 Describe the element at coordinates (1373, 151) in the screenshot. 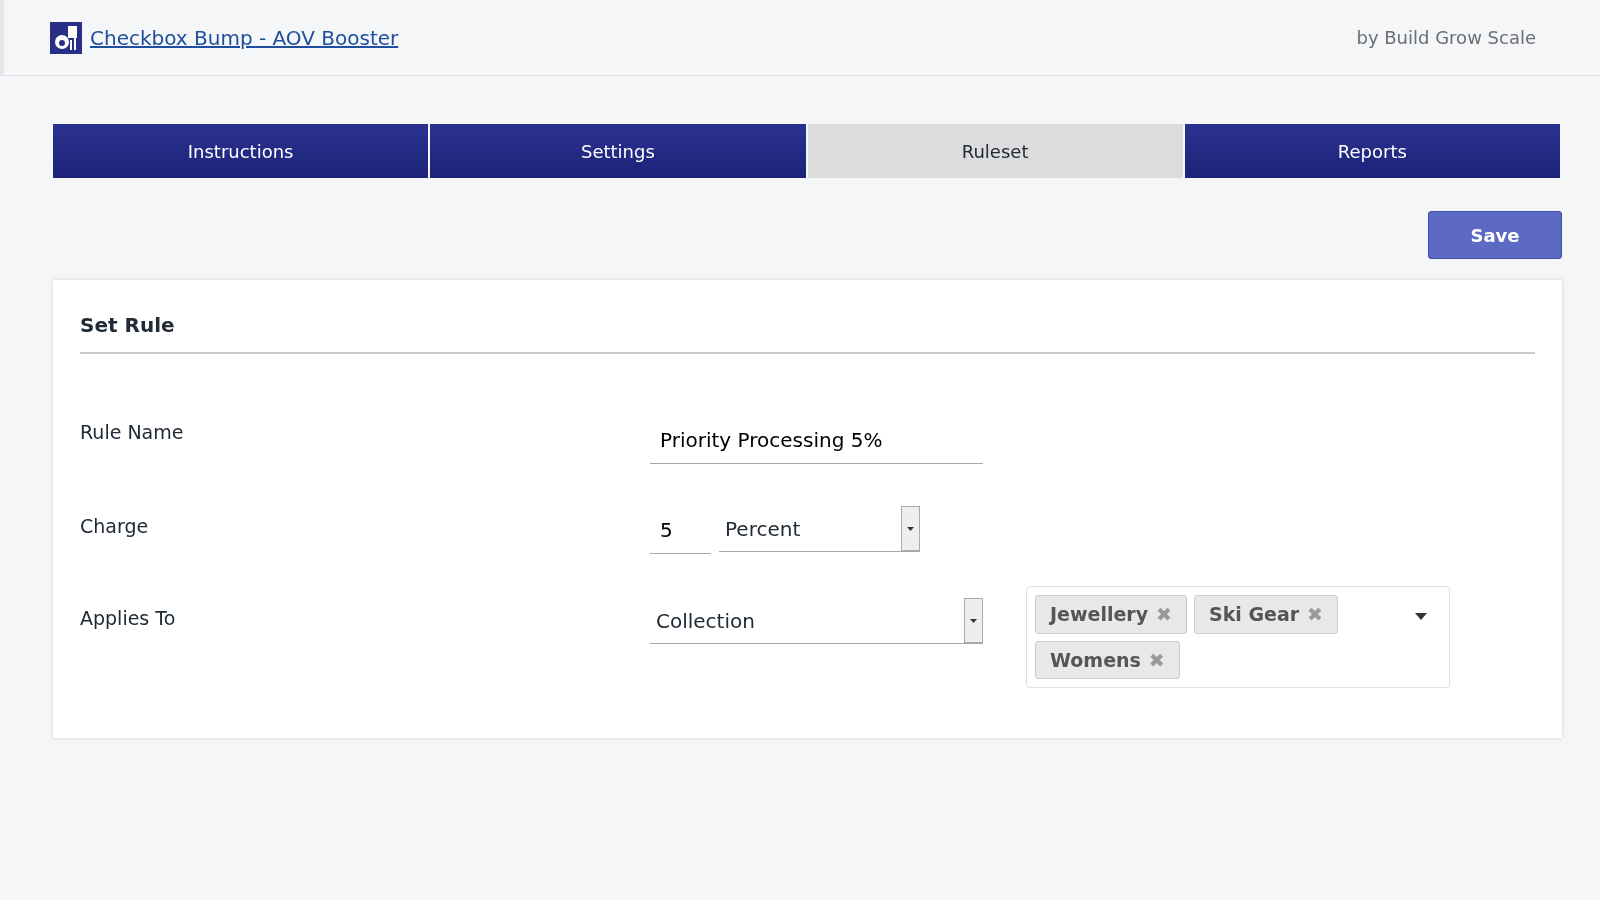

I see `tab: Reports` at that location.